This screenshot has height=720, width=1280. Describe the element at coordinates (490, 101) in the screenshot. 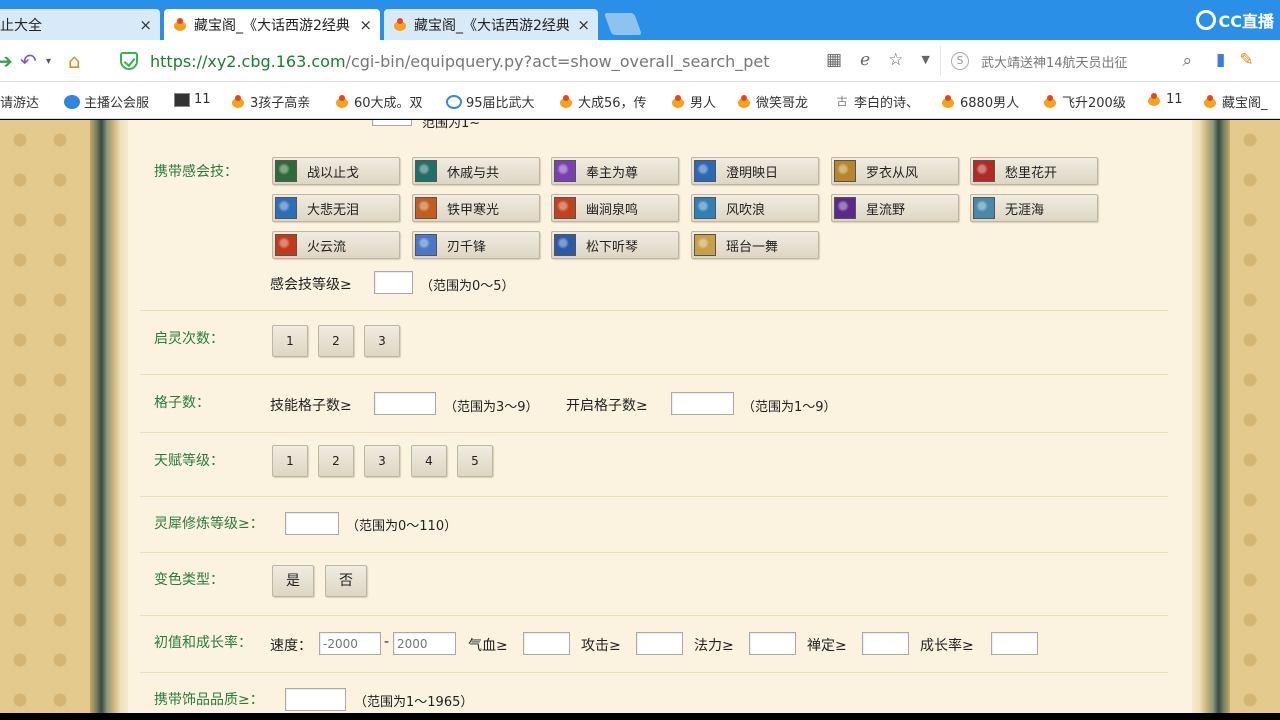

I see `bookmark-item: 95届比武大` at that location.